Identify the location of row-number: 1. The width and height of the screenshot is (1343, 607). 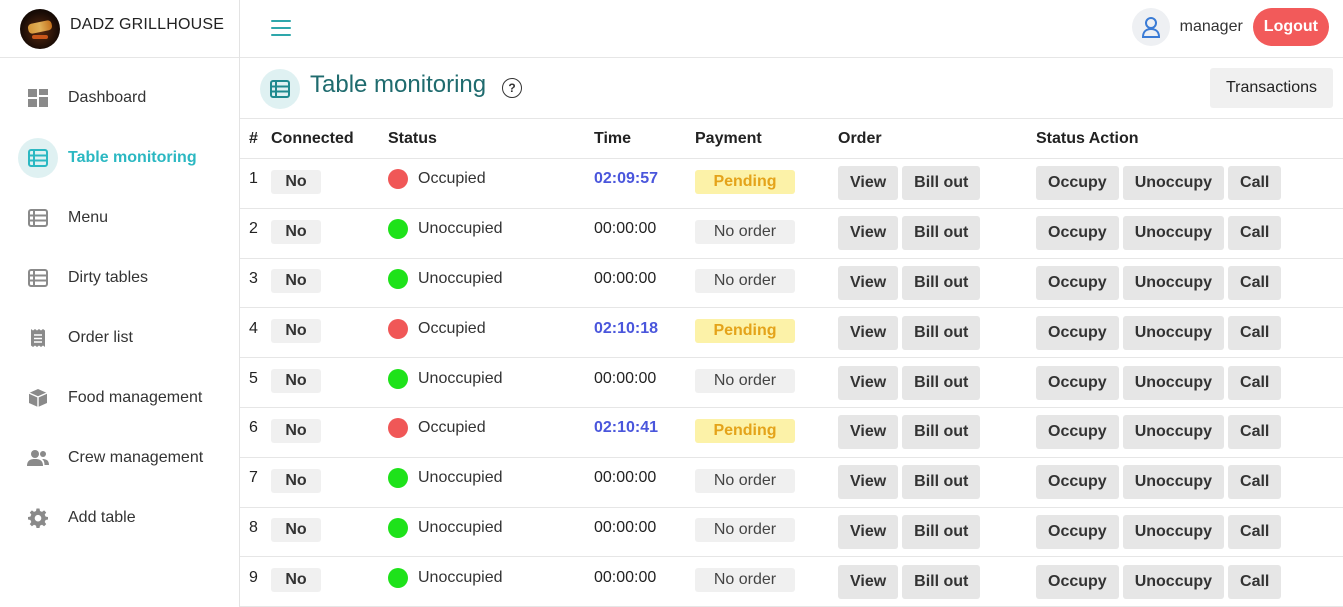
(253, 179).